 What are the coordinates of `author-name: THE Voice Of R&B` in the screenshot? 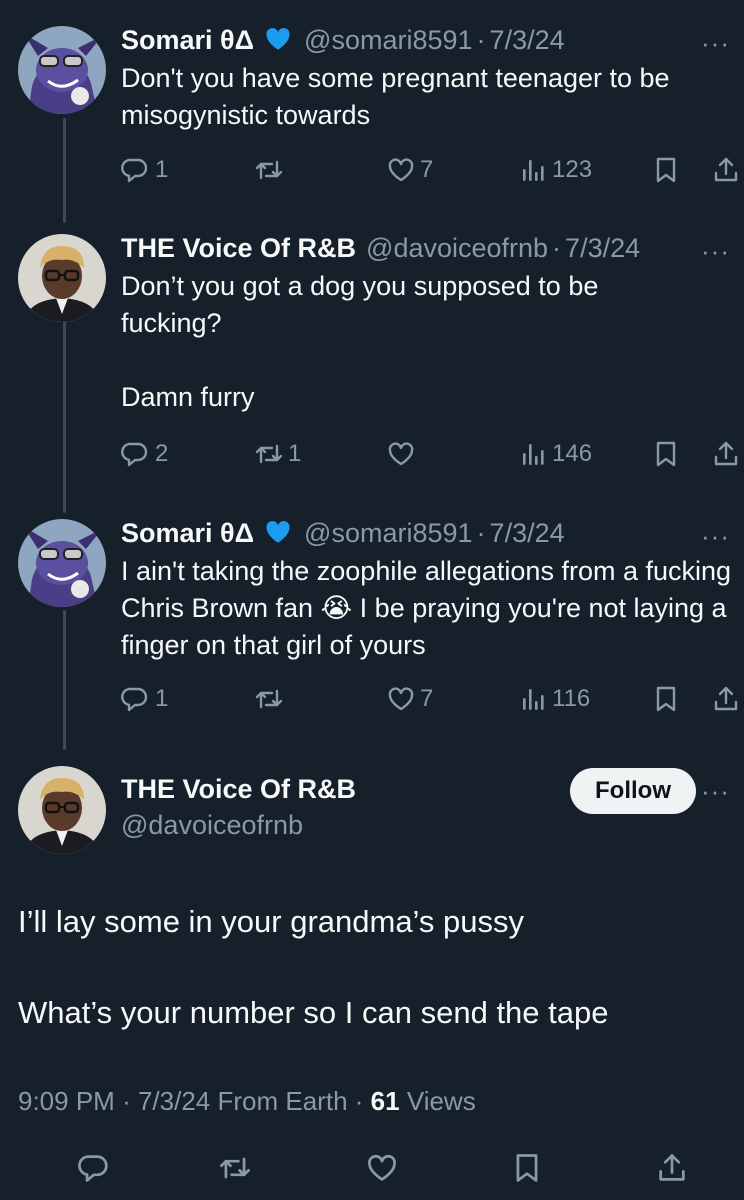 It's located at (238, 248).